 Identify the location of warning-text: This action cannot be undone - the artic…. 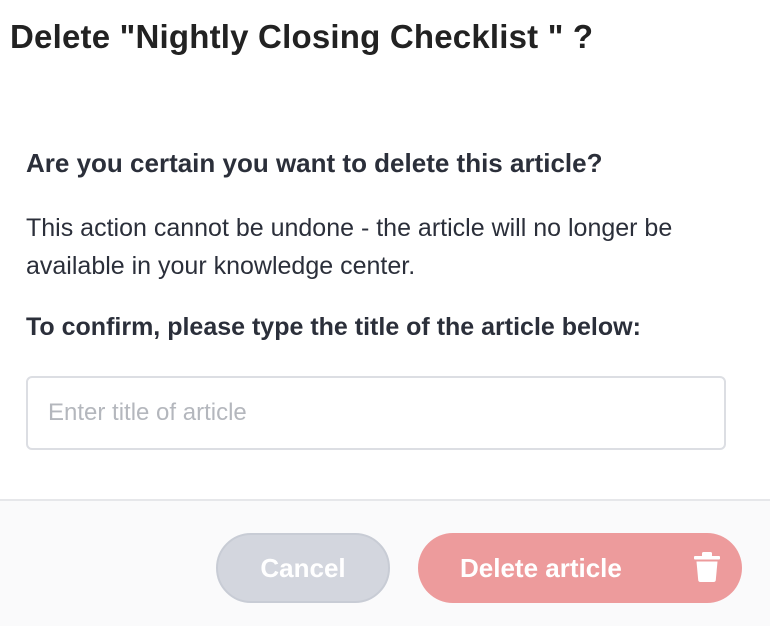
(349, 247).